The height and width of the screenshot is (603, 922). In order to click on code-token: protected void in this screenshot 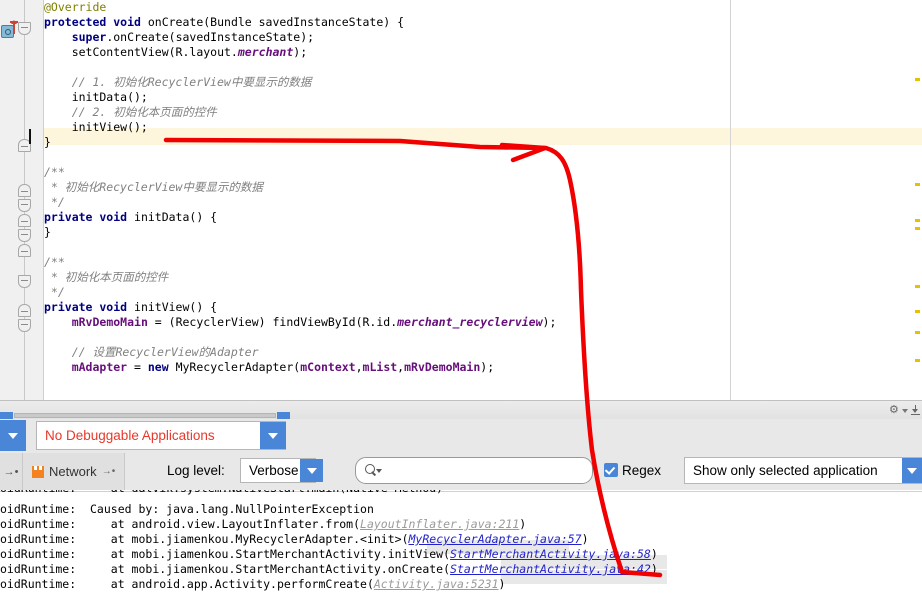, I will do `click(92, 22)`.